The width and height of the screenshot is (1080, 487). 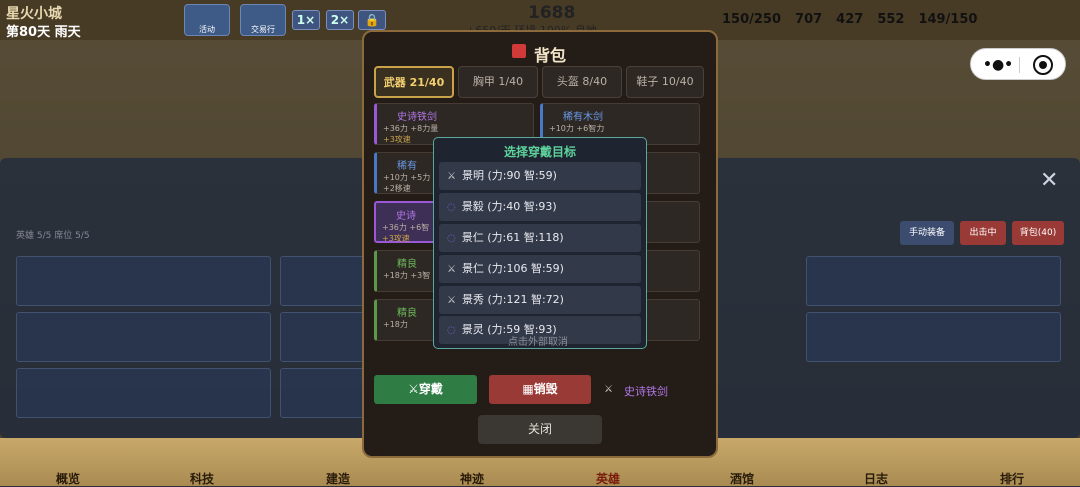 I want to click on selected-item-name: 史诗铁剑, so click(x=646, y=391).